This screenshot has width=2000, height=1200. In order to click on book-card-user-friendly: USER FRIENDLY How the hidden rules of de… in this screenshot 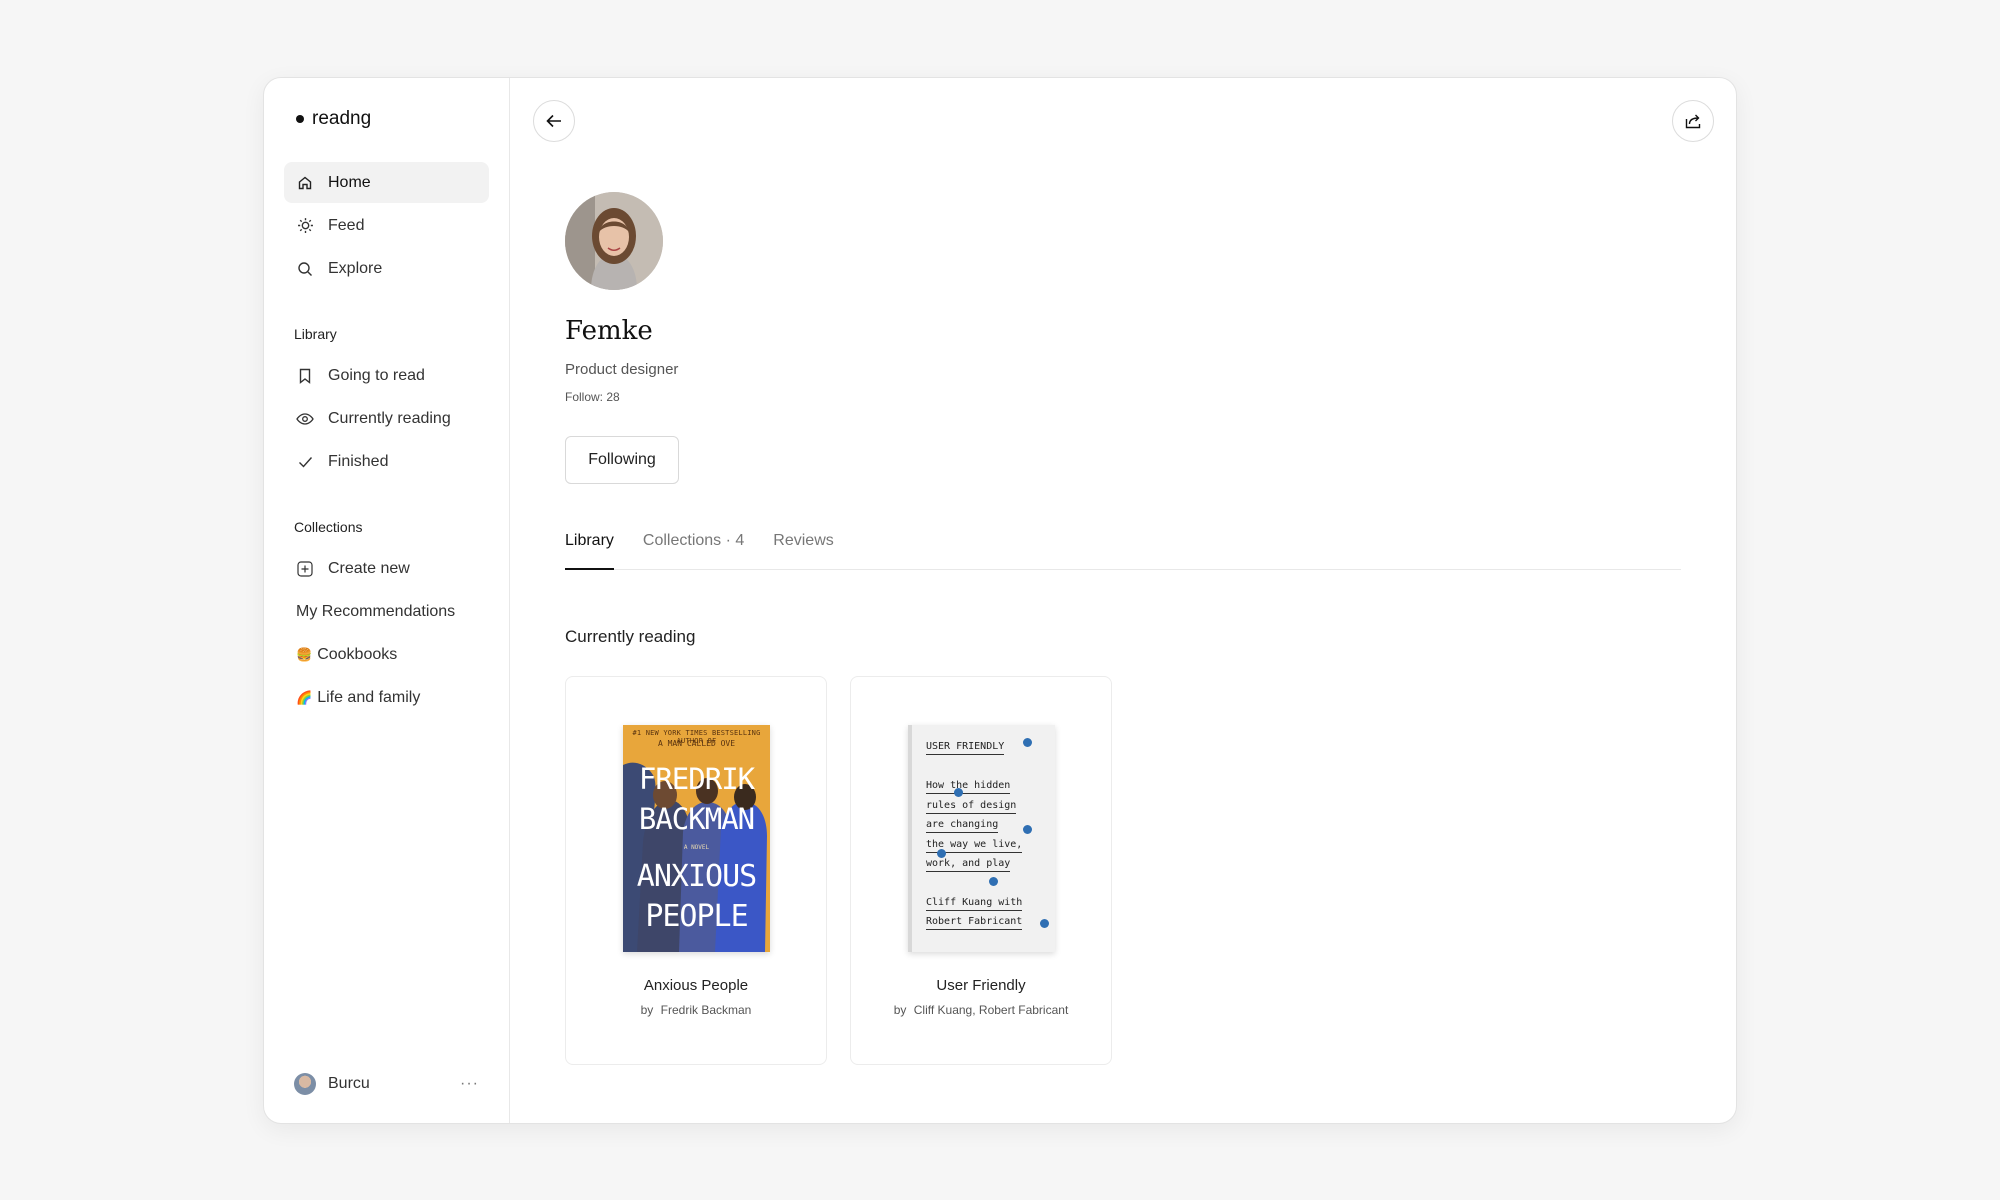, I will do `click(981, 870)`.